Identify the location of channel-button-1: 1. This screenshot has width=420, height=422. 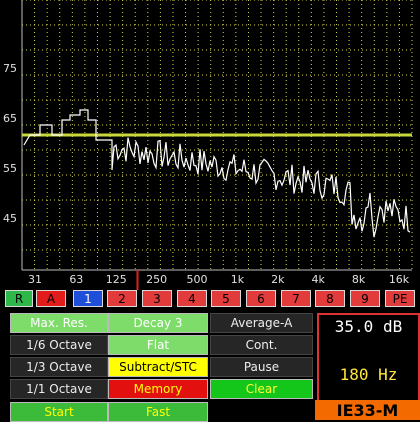
(88, 298).